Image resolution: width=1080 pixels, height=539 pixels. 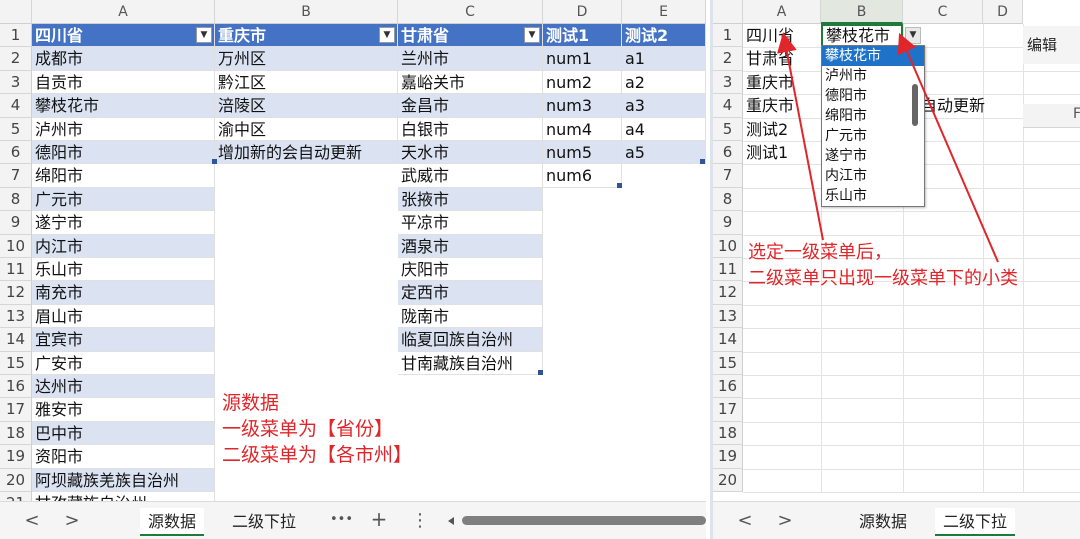 What do you see at coordinates (123, 129) in the screenshot?
I see `table-cell: 泸州市` at bounding box center [123, 129].